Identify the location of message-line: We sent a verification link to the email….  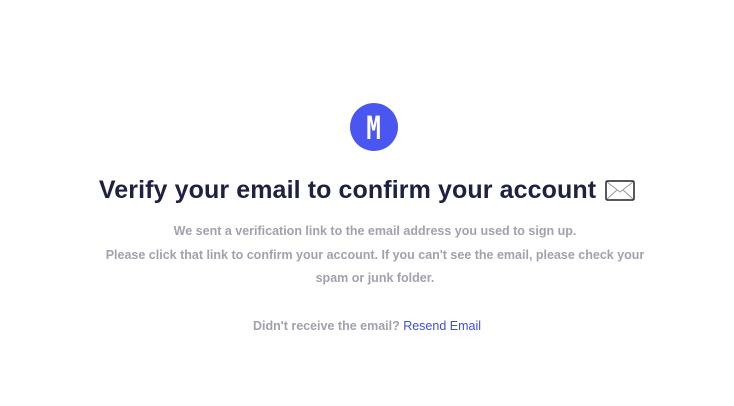
(375, 231).